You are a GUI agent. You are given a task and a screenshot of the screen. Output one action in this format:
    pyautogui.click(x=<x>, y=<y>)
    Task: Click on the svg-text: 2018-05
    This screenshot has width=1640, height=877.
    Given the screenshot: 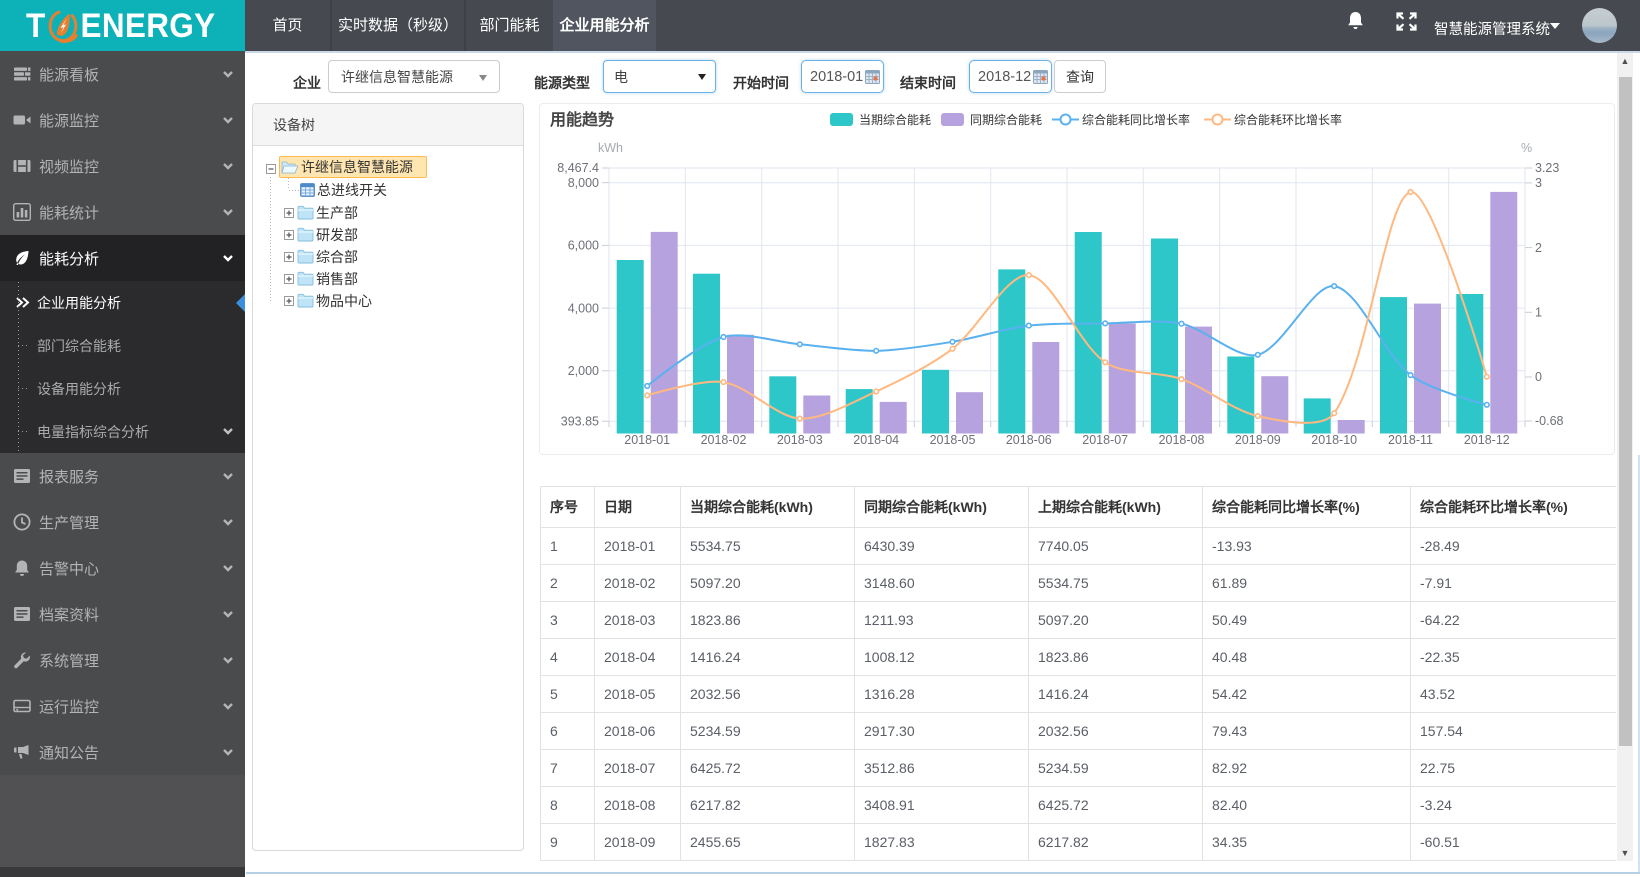 What is the action you would take?
    pyautogui.click(x=953, y=440)
    